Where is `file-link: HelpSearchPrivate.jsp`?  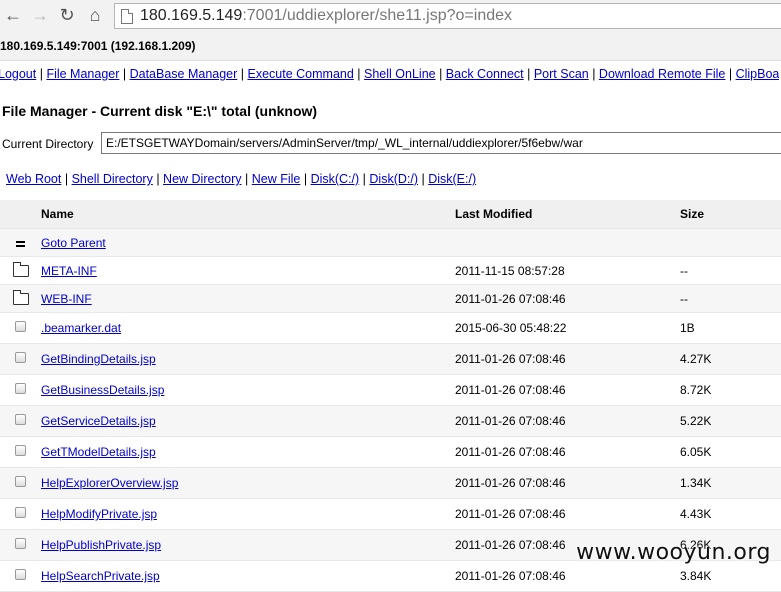 file-link: HelpSearchPrivate.jsp is located at coordinates (100, 576).